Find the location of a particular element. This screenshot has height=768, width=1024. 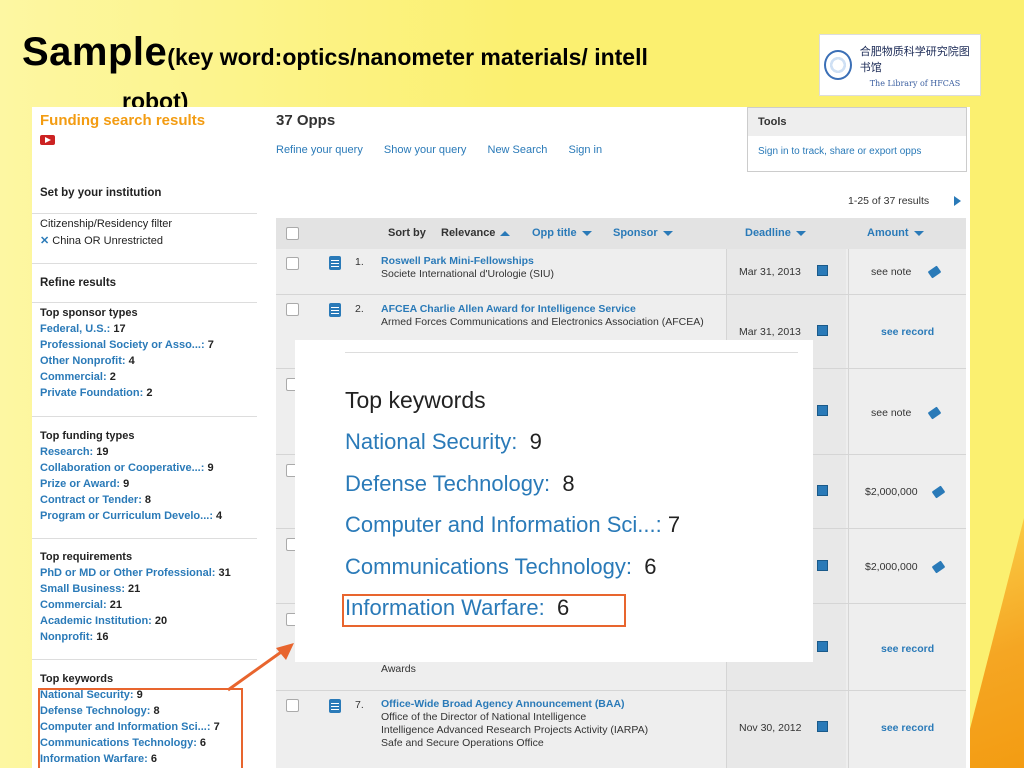

funding-type-item-label: Collaboration or Cooperative...: is located at coordinates (122, 468).